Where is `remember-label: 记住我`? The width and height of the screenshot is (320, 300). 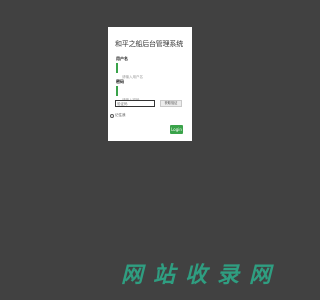 remember-label: 记住我 is located at coordinates (120, 115).